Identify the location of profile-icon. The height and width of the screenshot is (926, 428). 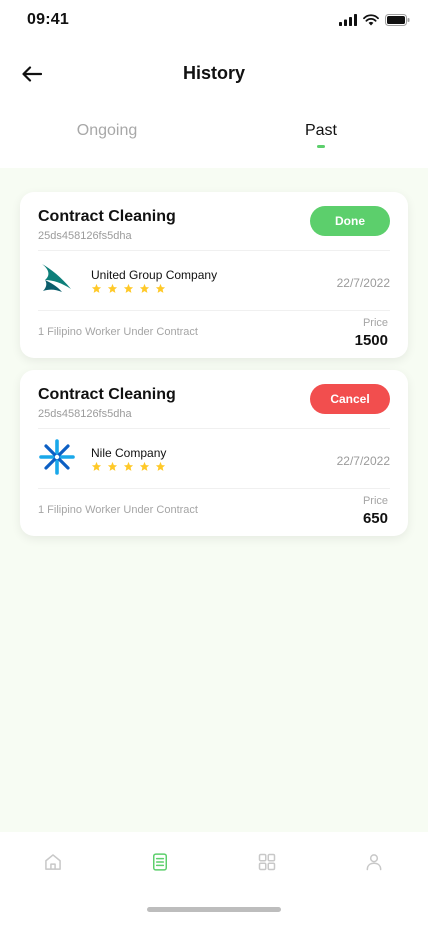
(374, 862).